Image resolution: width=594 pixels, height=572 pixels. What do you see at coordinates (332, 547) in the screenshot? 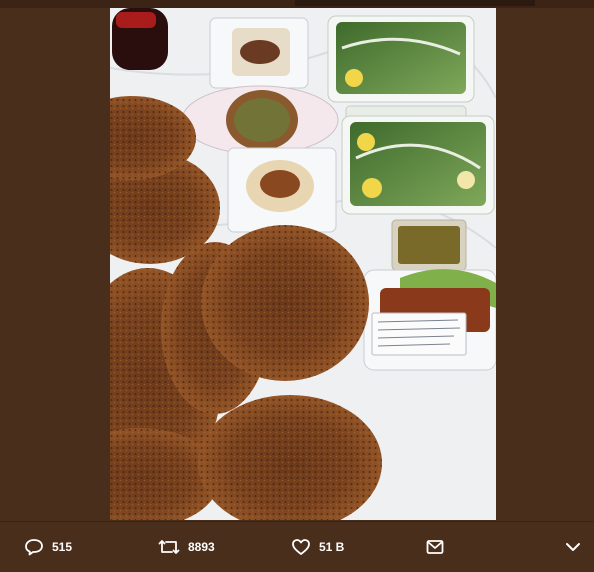
I see `like-count: 51 B` at bounding box center [332, 547].